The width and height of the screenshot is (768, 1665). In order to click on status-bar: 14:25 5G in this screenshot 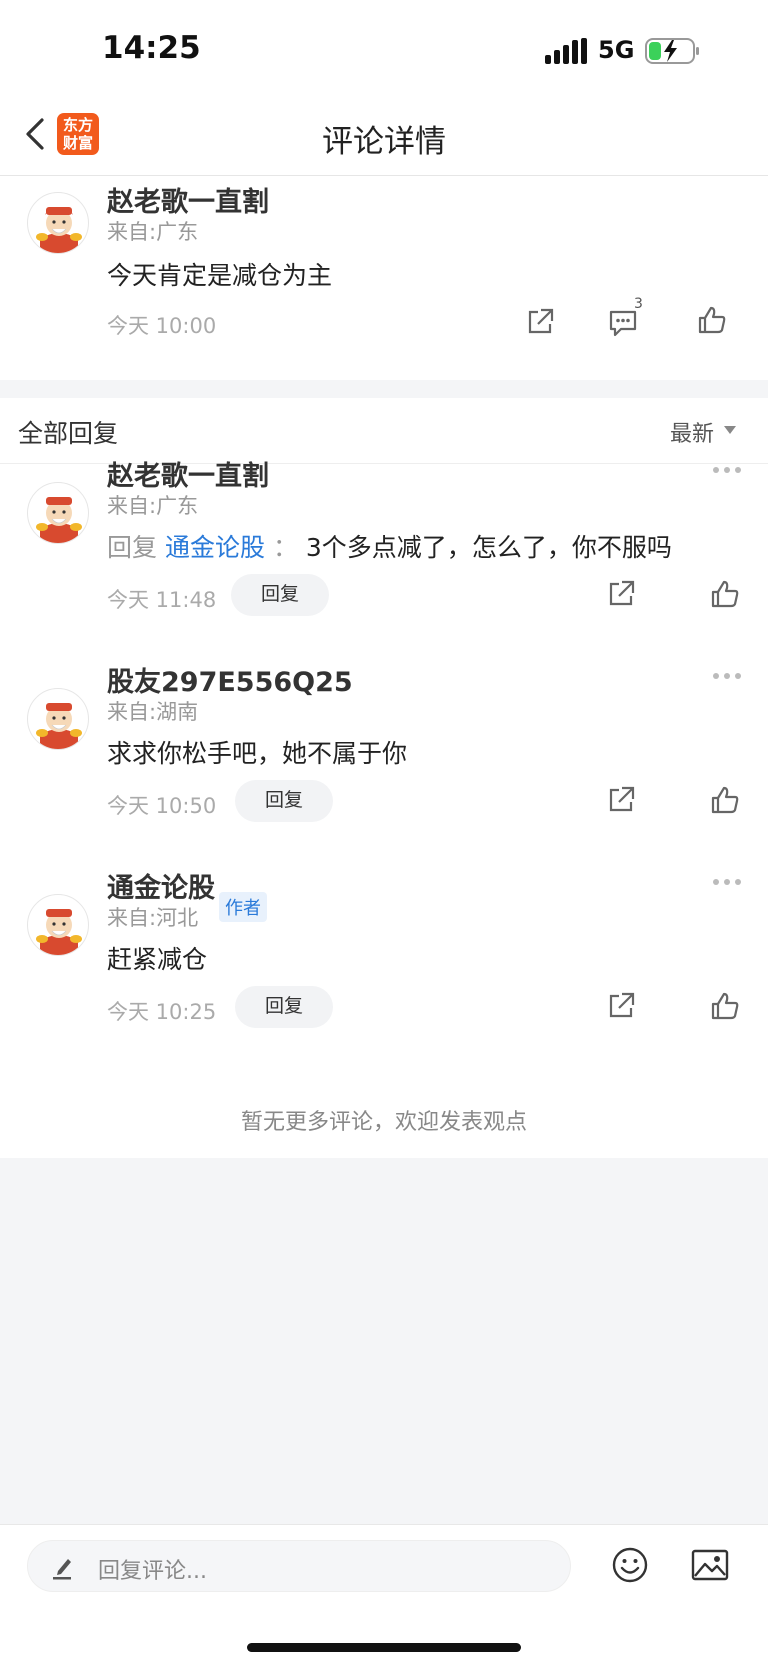, I will do `click(384, 49)`.